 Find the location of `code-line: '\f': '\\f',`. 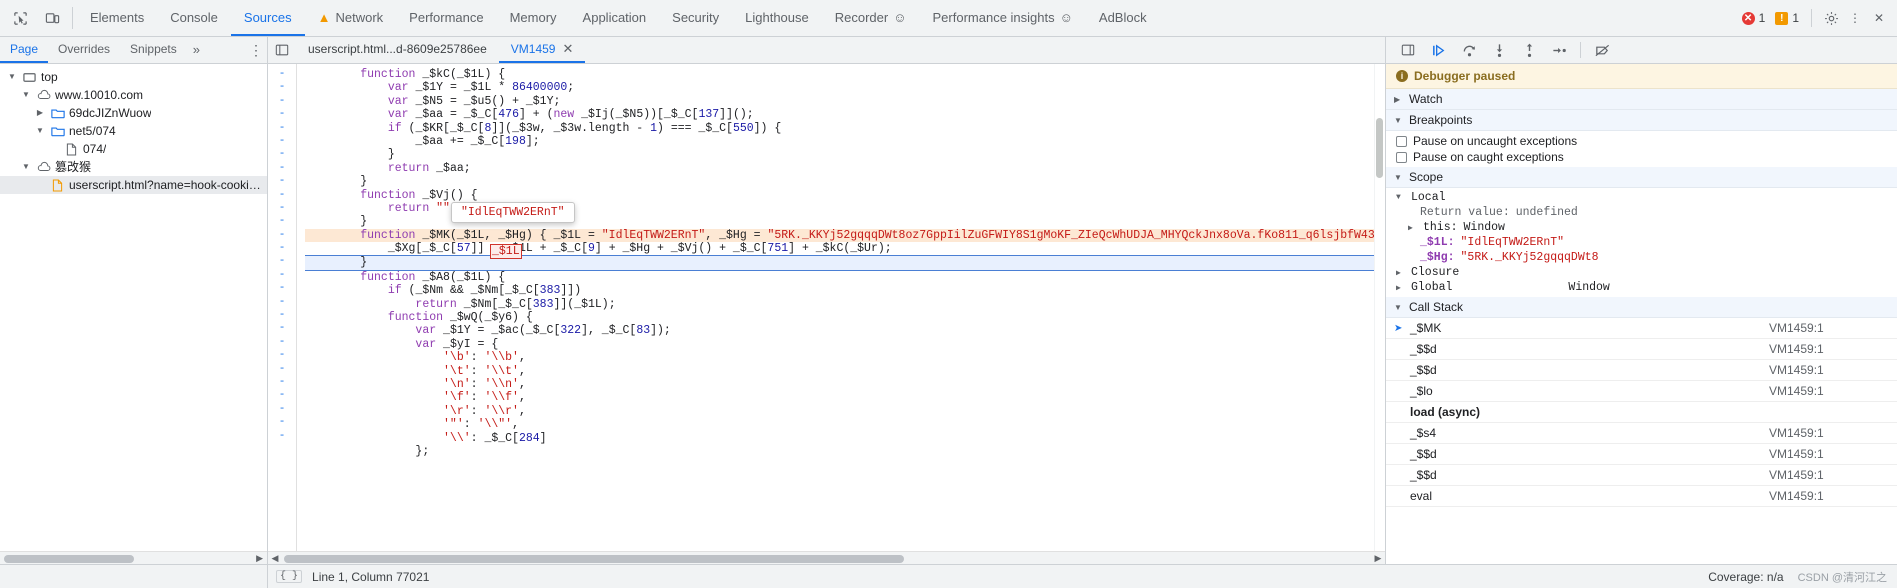

code-line: '\f': '\\f', is located at coordinates (839, 397).